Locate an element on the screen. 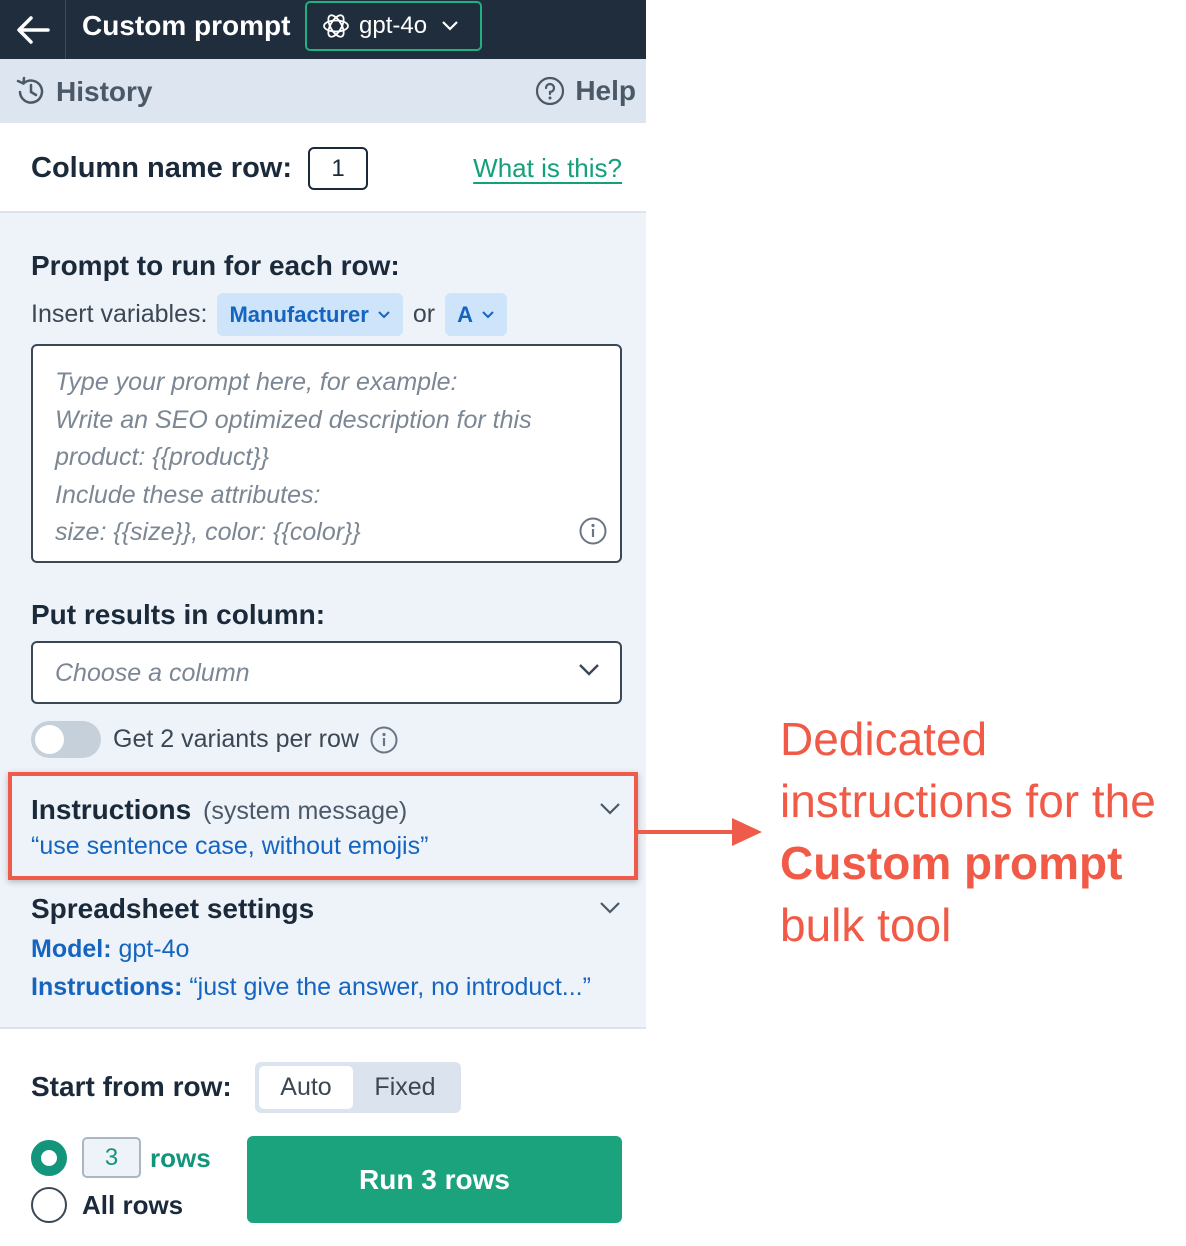 The height and width of the screenshot is (1246, 1186). start-row-segmented-control: Auto Fixed is located at coordinates (358, 1087).